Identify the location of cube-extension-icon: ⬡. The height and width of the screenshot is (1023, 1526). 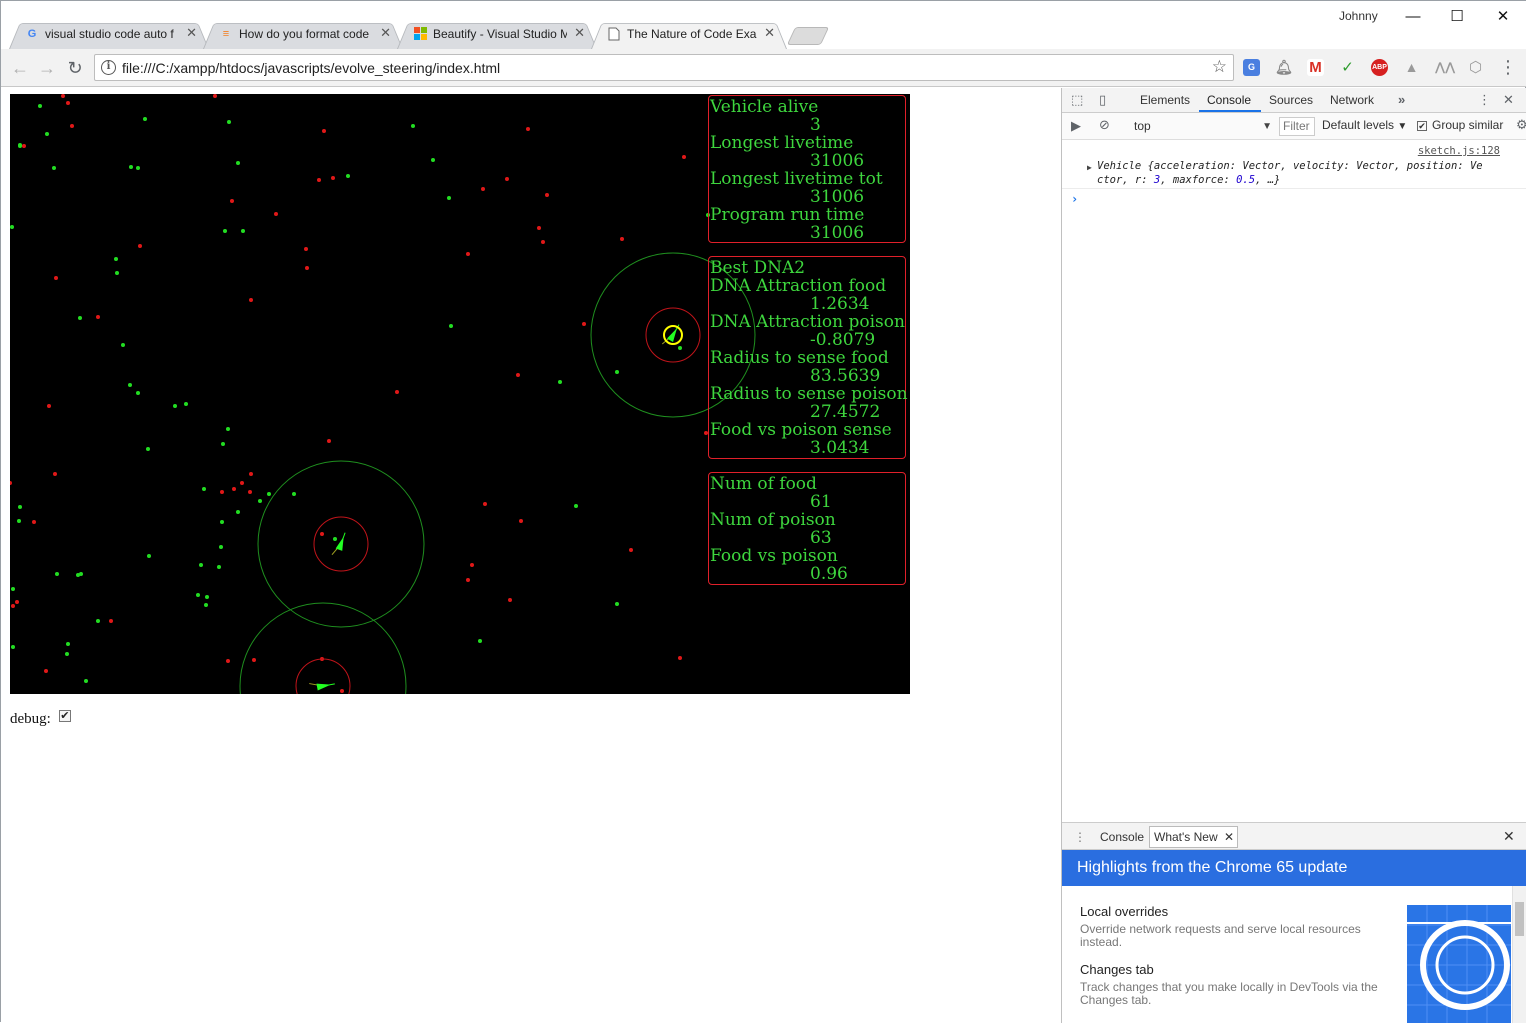
(1475, 67).